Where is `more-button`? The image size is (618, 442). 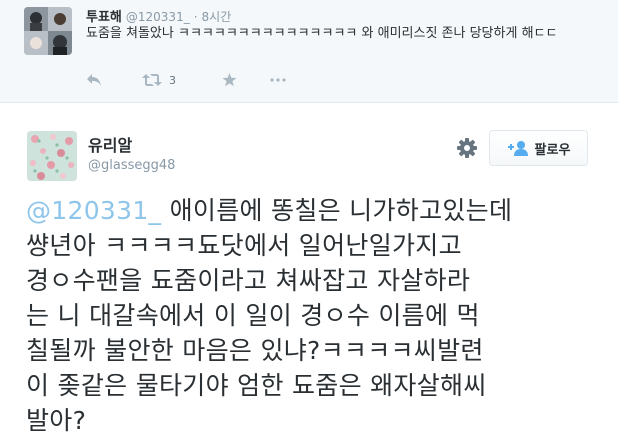 more-button is located at coordinates (290, 80).